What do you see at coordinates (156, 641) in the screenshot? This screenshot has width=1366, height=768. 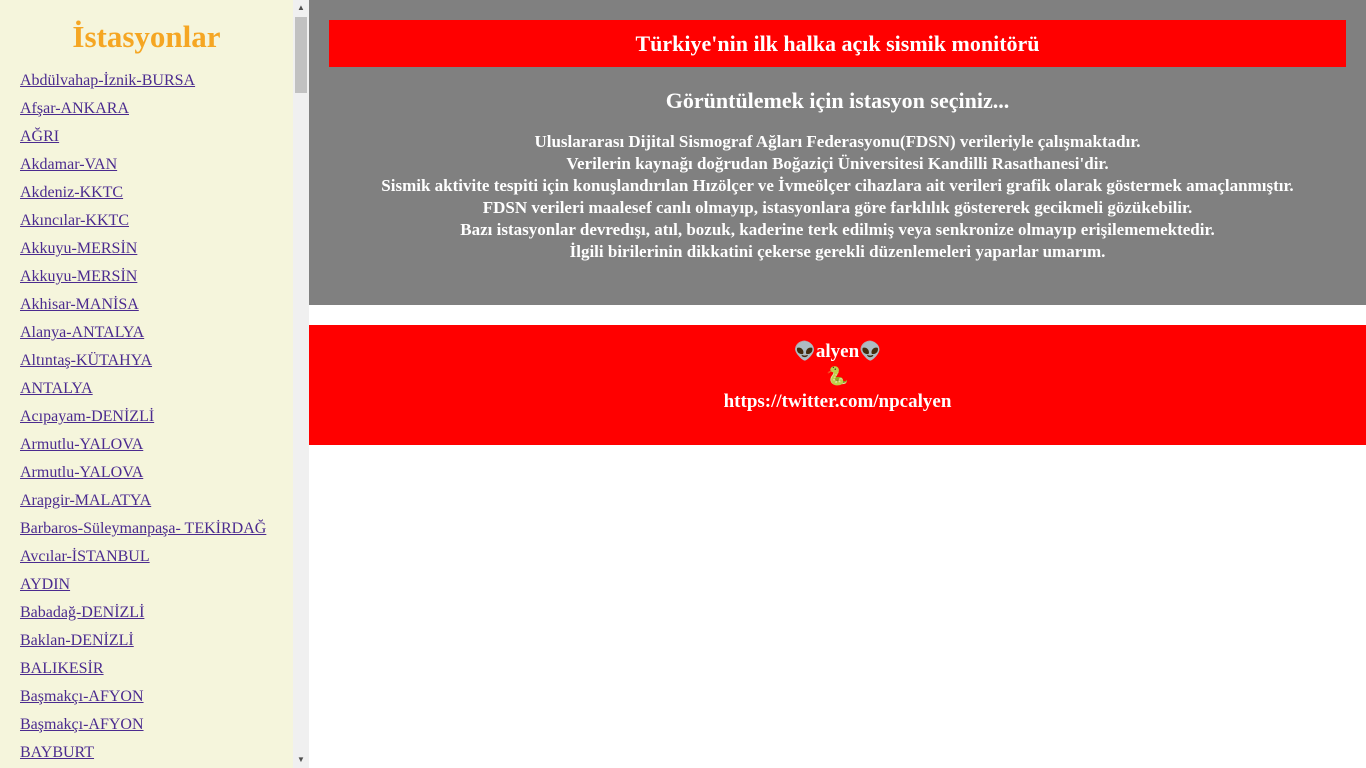 I see `station-list-item: Baklan-DENİZLİ` at bounding box center [156, 641].